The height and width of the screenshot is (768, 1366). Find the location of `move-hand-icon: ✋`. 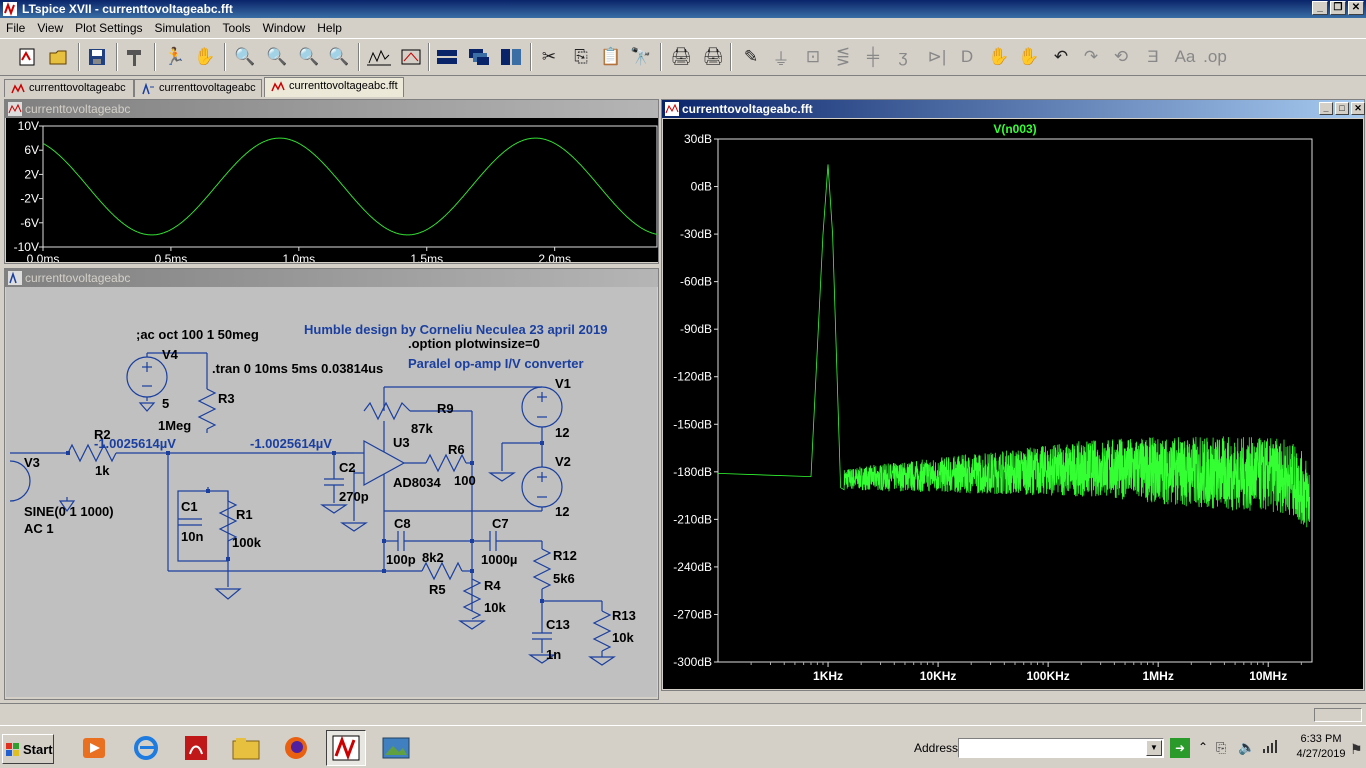

move-hand-icon: ✋ is located at coordinates (999, 56).